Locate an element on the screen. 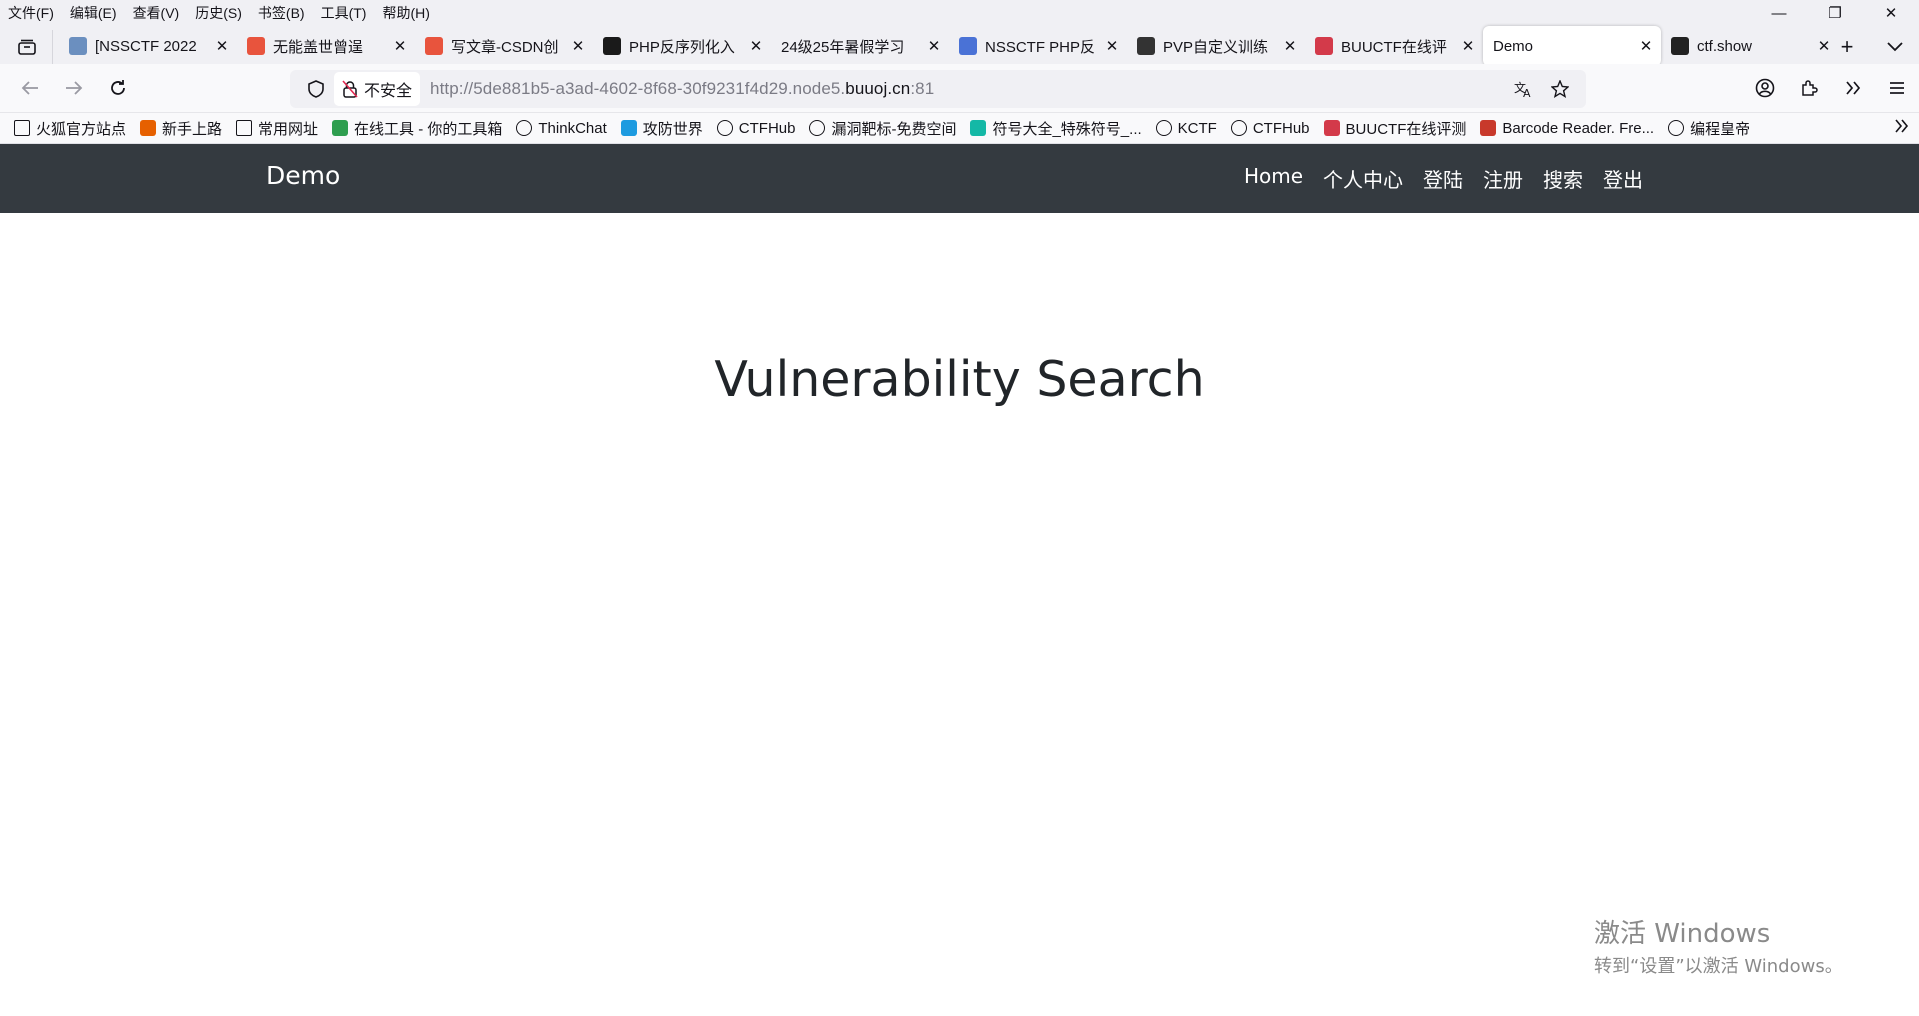 The height and width of the screenshot is (1016, 1919). nav-profile-link: 个人中心 is located at coordinates (1363, 178).